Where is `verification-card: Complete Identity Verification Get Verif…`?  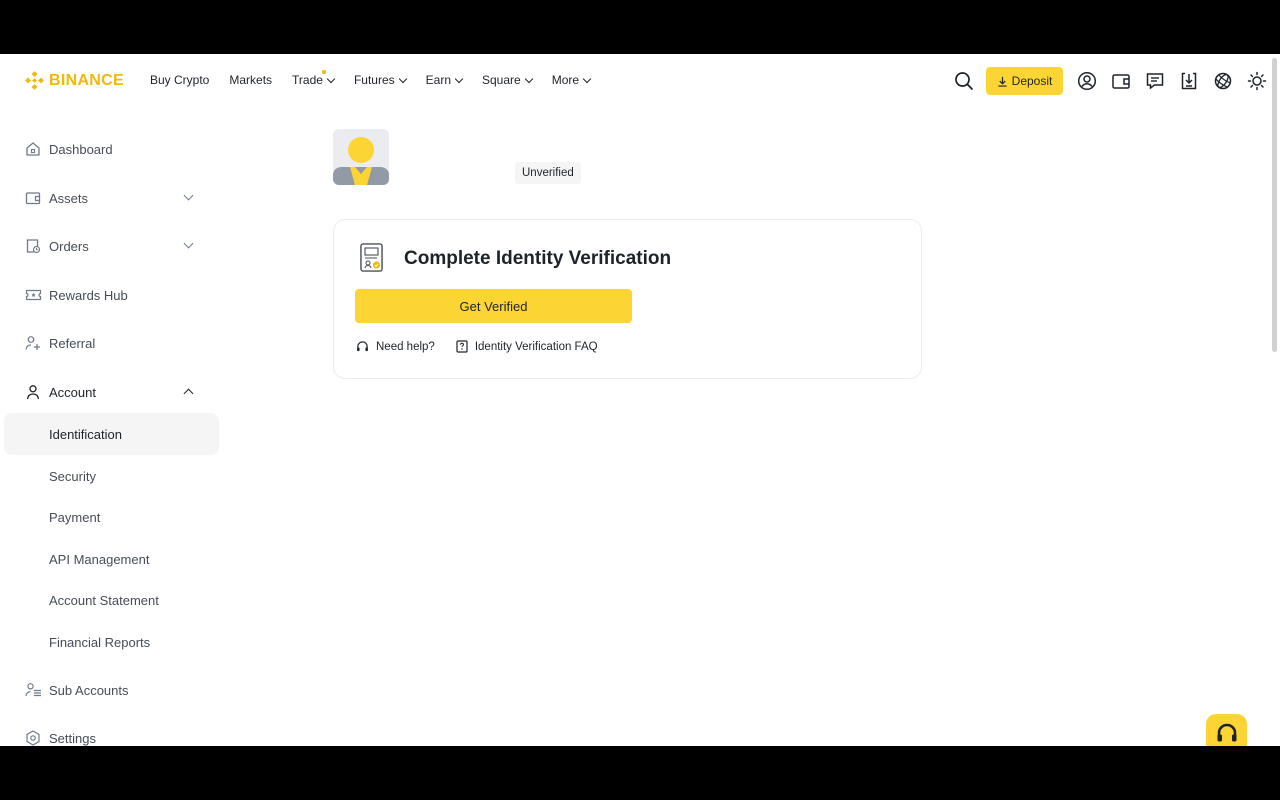
verification-card: Complete Identity Verification Get Verif… is located at coordinates (627, 299).